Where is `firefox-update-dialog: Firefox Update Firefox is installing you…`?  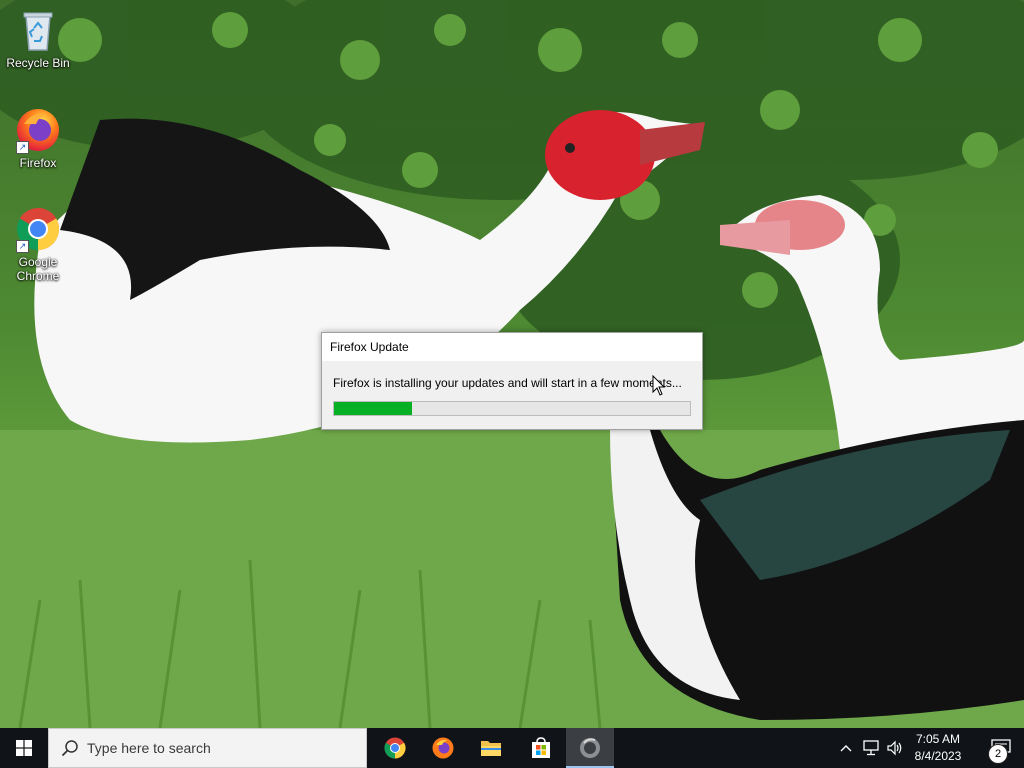 firefox-update-dialog: Firefox Update Firefox is installing you… is located at coordinates (512, 381).